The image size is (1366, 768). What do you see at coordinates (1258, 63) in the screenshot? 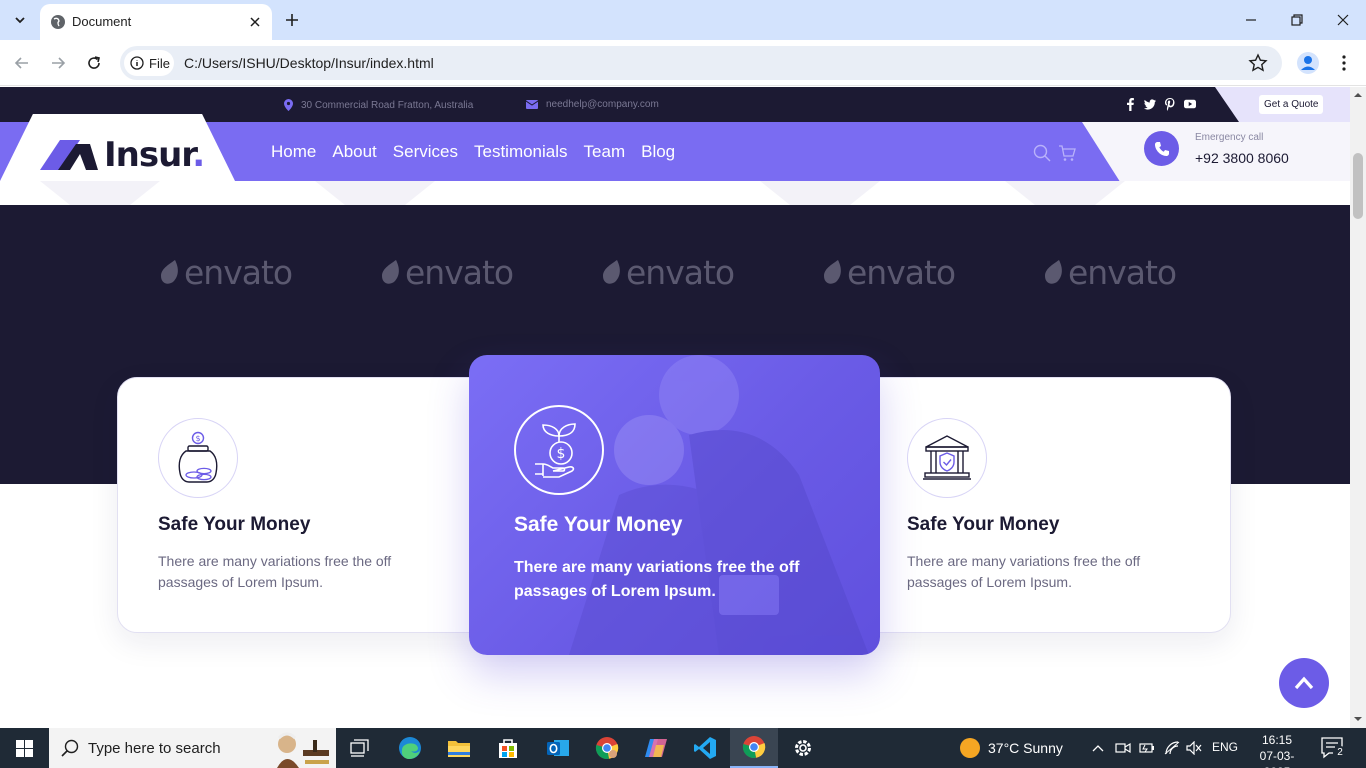
I see `bookmark-star-icon` at bounding box center [1258, 63].